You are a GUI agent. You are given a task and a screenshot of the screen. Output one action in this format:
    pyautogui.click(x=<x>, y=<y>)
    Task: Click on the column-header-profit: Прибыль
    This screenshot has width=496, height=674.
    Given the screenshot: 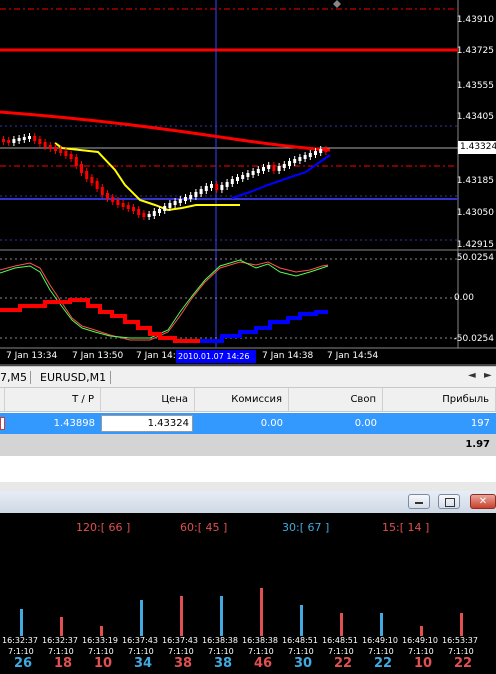 What is the action you would take?
    pyautogui.click(x=439, y=400)
    